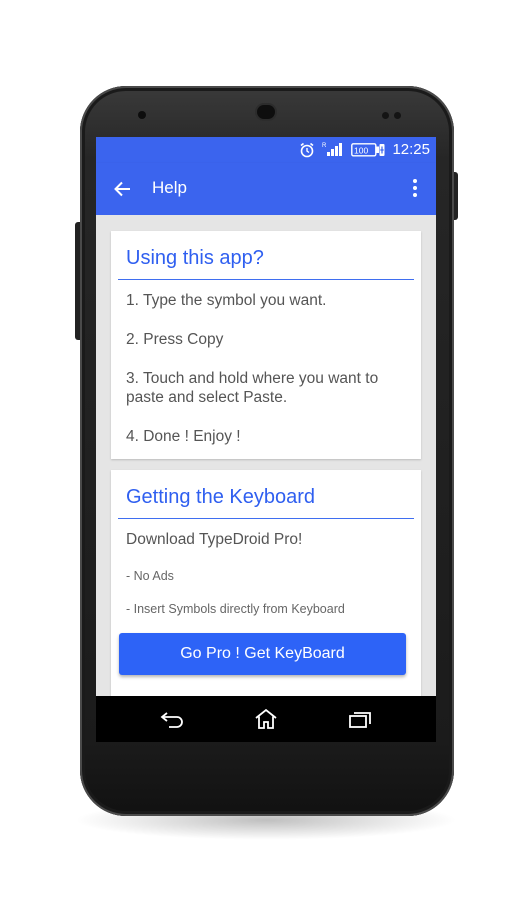 This screenshot has width=532, height=900. Describe the element at coordinates (221, 497) in the screenshot. I see `keyboard-card-title: Getting the Keyboard` at that location.